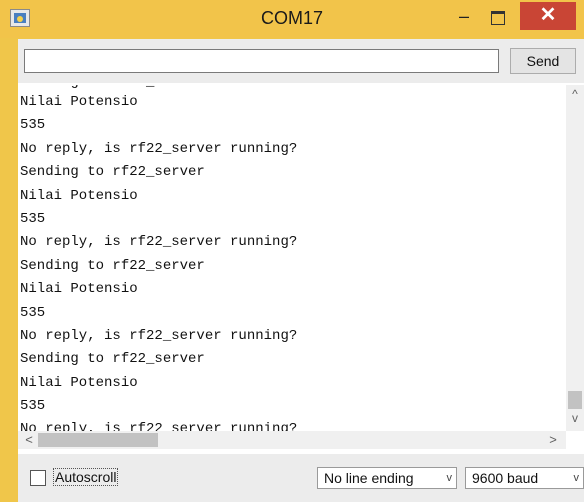 The image size is (584, 502). What do you see at coordinates (369, 478) in the screenshot?
I see `line-ending-value: No line ending` at bounding box center [369, 478].